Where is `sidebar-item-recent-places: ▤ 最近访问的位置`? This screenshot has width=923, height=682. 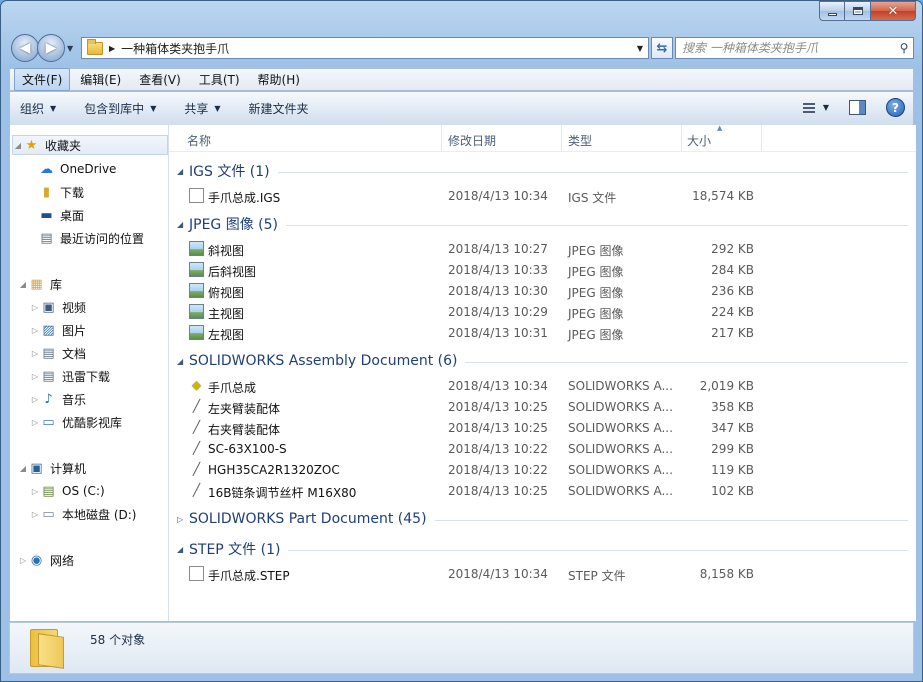 sidebar-item-recent-places: ▤ 最近访问的位置 is located at coordinates (91, 238).